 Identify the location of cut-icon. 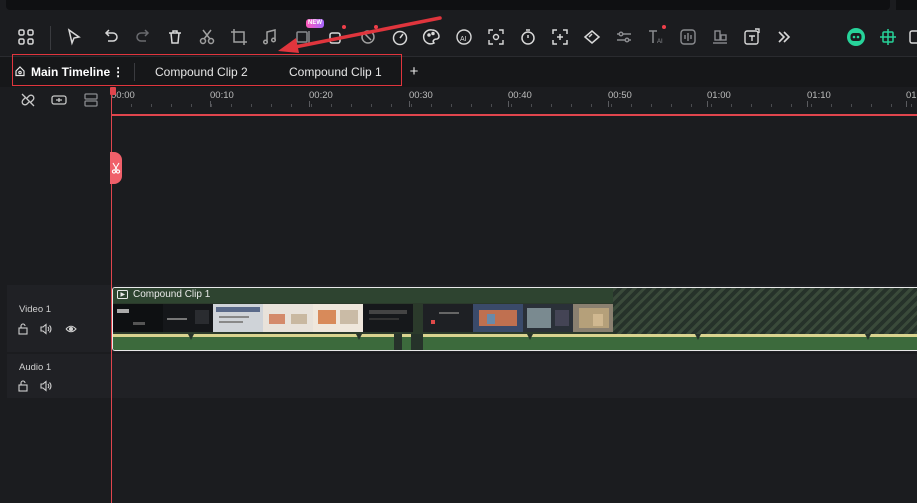
(207, 37).